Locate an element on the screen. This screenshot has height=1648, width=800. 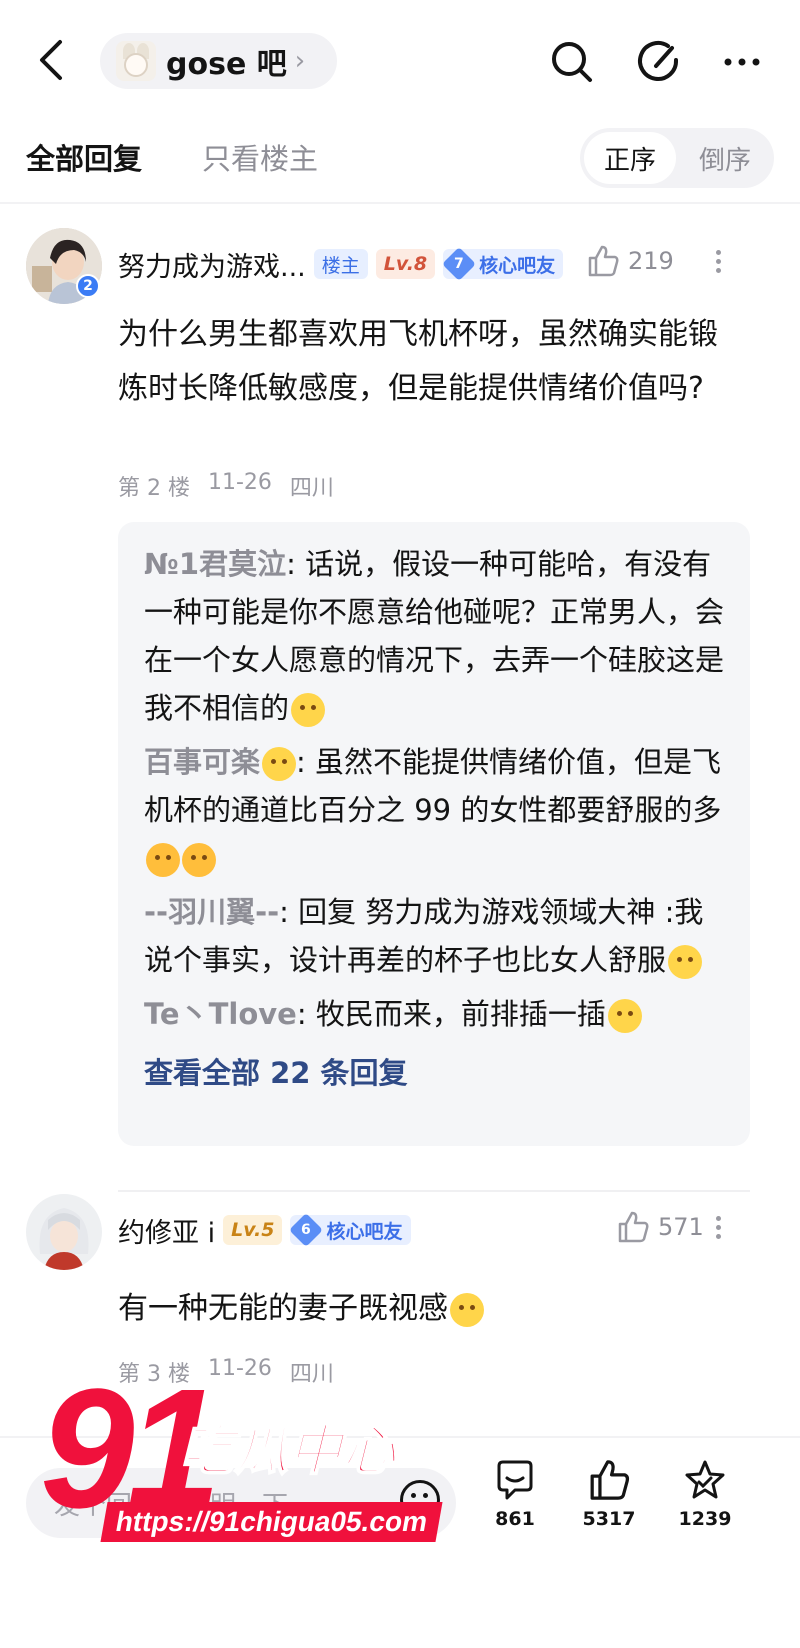
like-count: 219 is located at coordinates (651, 261).